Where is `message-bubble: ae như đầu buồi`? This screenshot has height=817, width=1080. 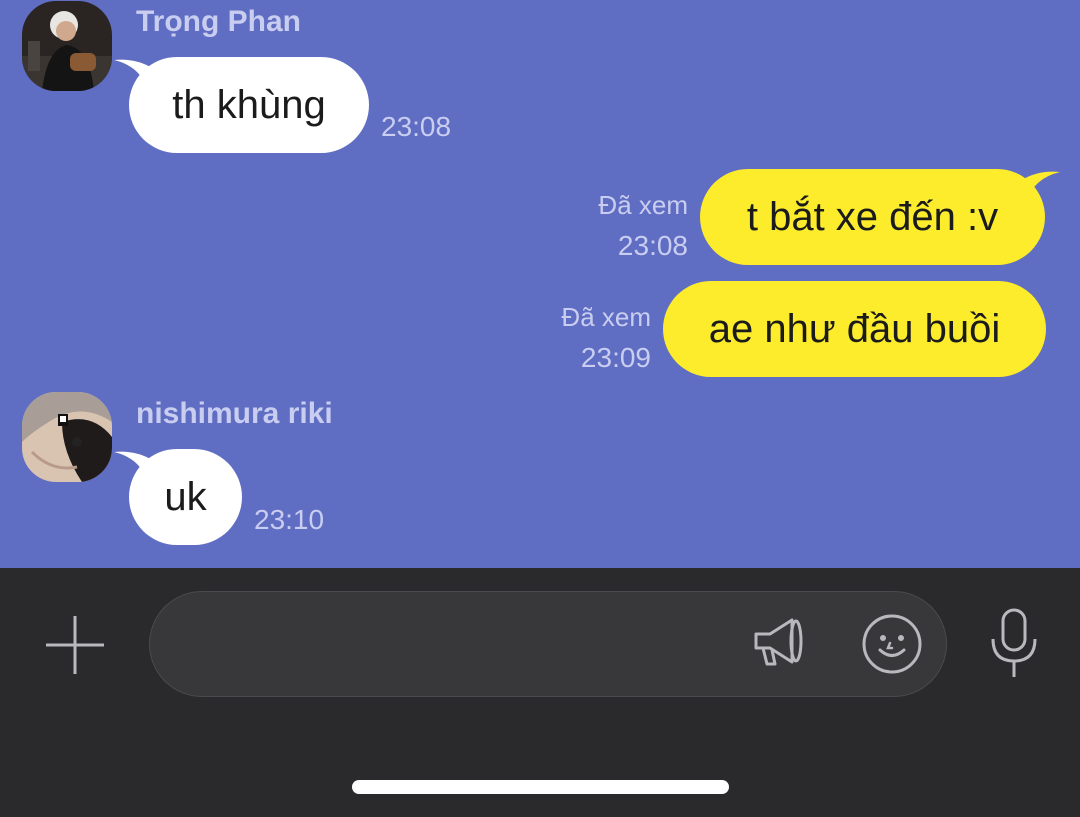 message-bubble: ae như đầu buồi is located at coordinates (854, 329).